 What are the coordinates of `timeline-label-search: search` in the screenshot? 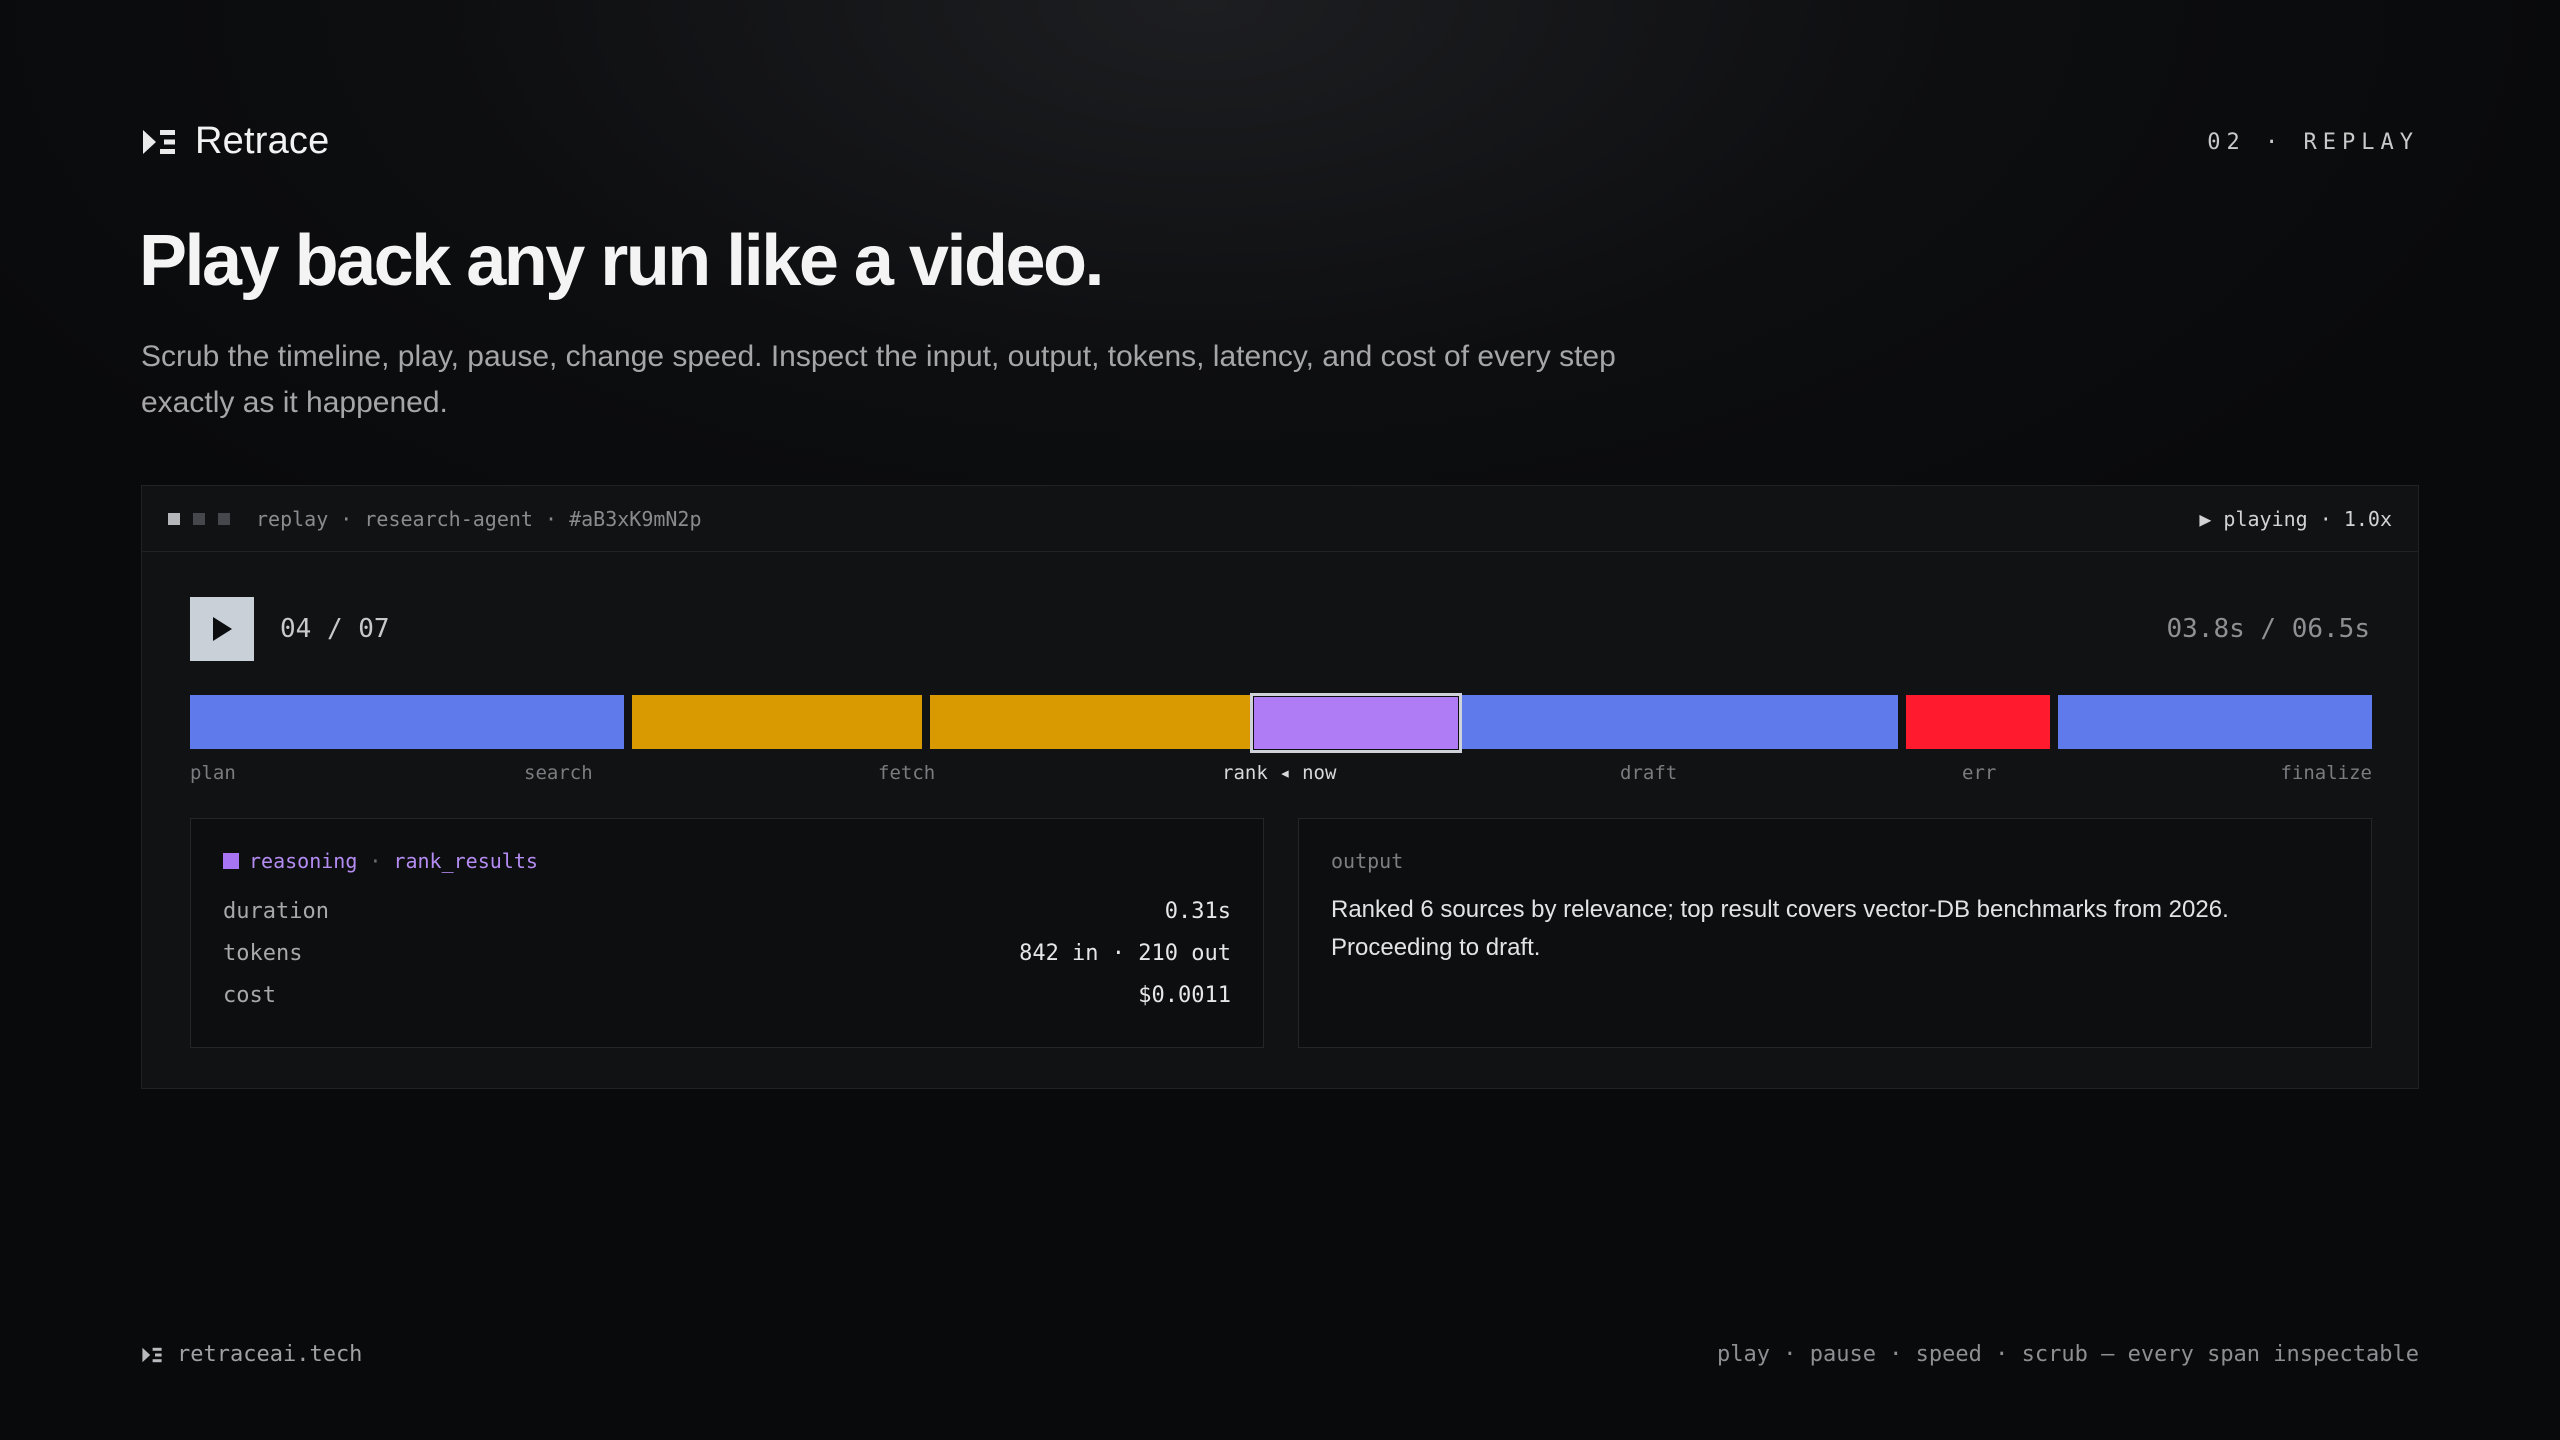 It's located at (558, 773).